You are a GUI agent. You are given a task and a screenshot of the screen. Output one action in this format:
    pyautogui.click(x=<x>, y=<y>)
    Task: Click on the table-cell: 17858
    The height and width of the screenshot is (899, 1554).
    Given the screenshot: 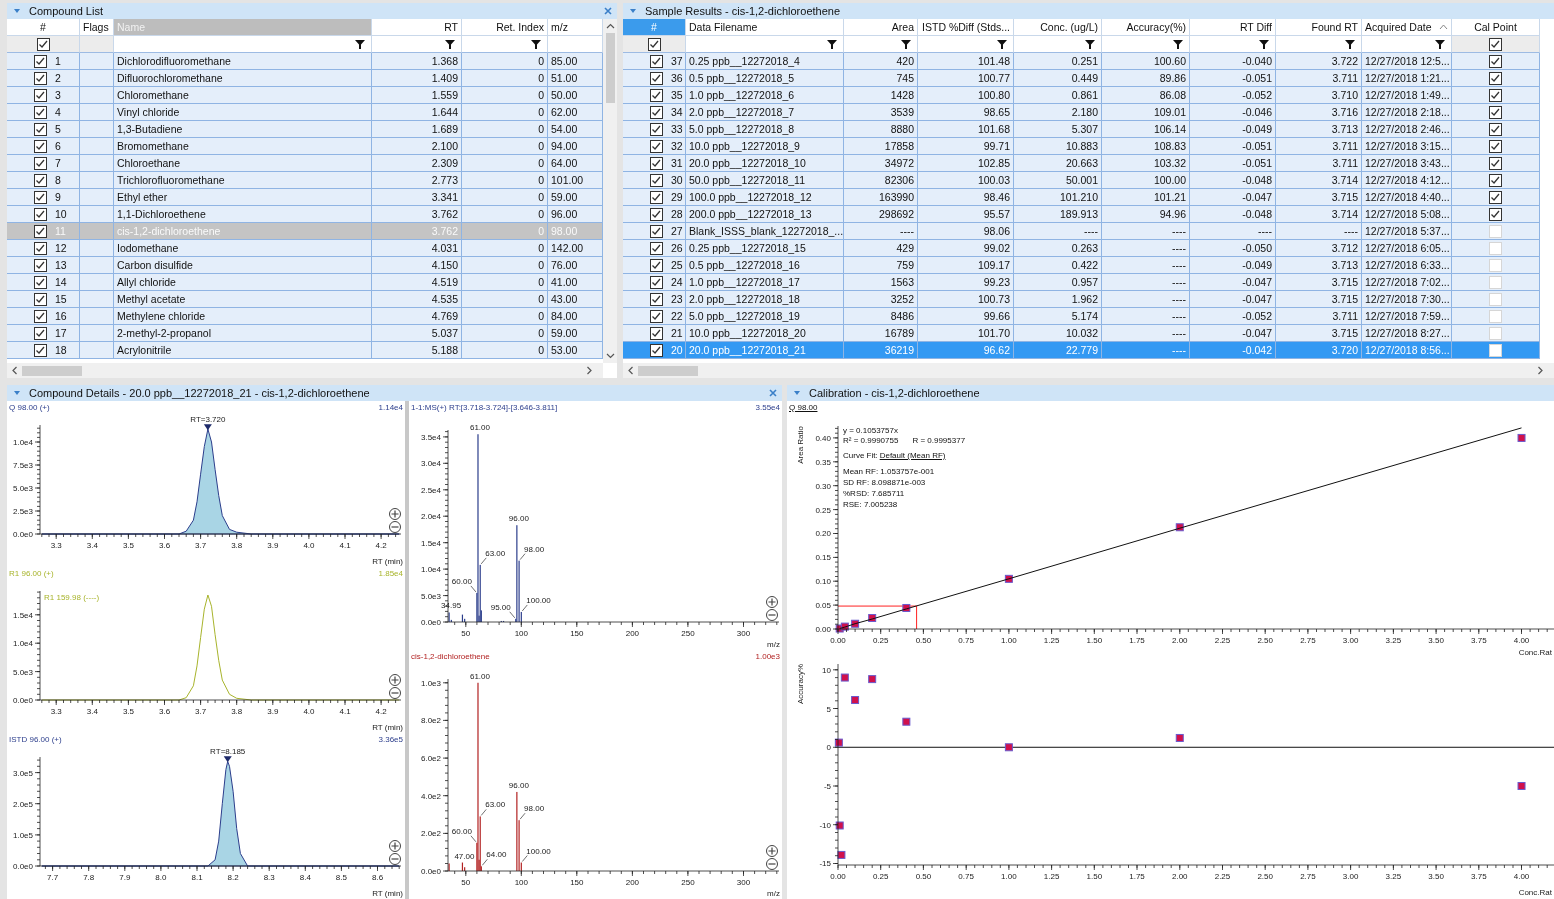 What is the action you would take?
    pyautogui.click(x=881, y=146)
    